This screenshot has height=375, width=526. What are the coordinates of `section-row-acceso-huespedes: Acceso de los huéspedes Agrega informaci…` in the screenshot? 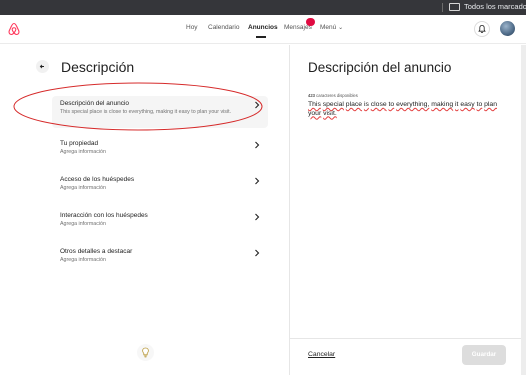 It's located at (160, 184).